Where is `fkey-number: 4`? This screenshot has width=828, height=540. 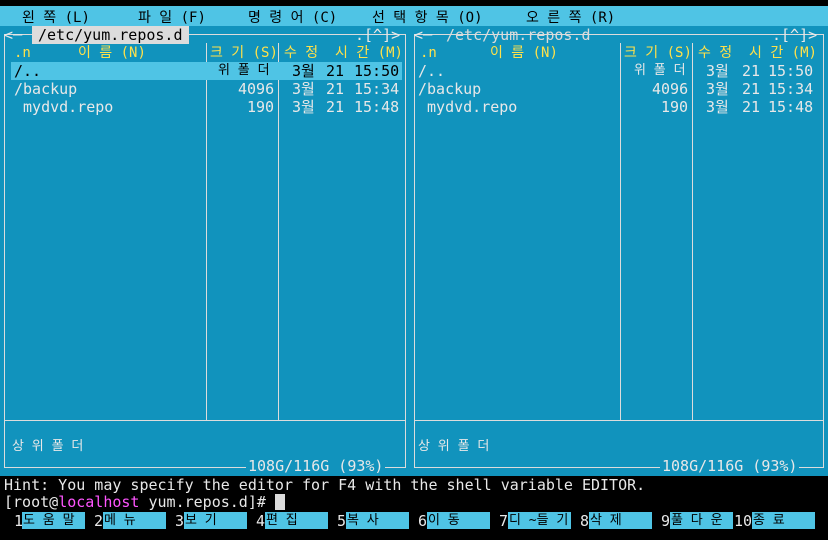 fkey-number: 4 is located at coordinates (261, 521).